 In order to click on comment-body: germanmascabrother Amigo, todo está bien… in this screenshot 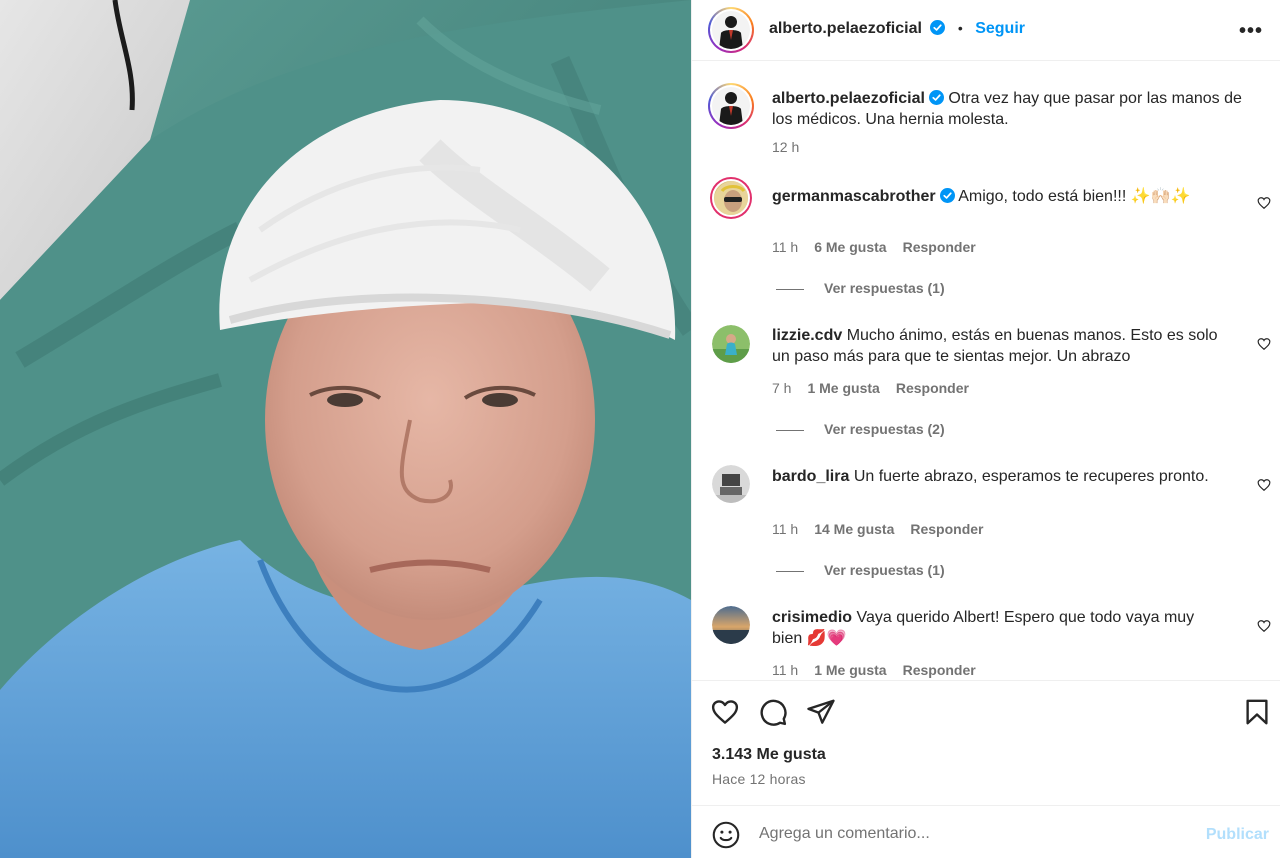, I will do `click(997, 196)`.